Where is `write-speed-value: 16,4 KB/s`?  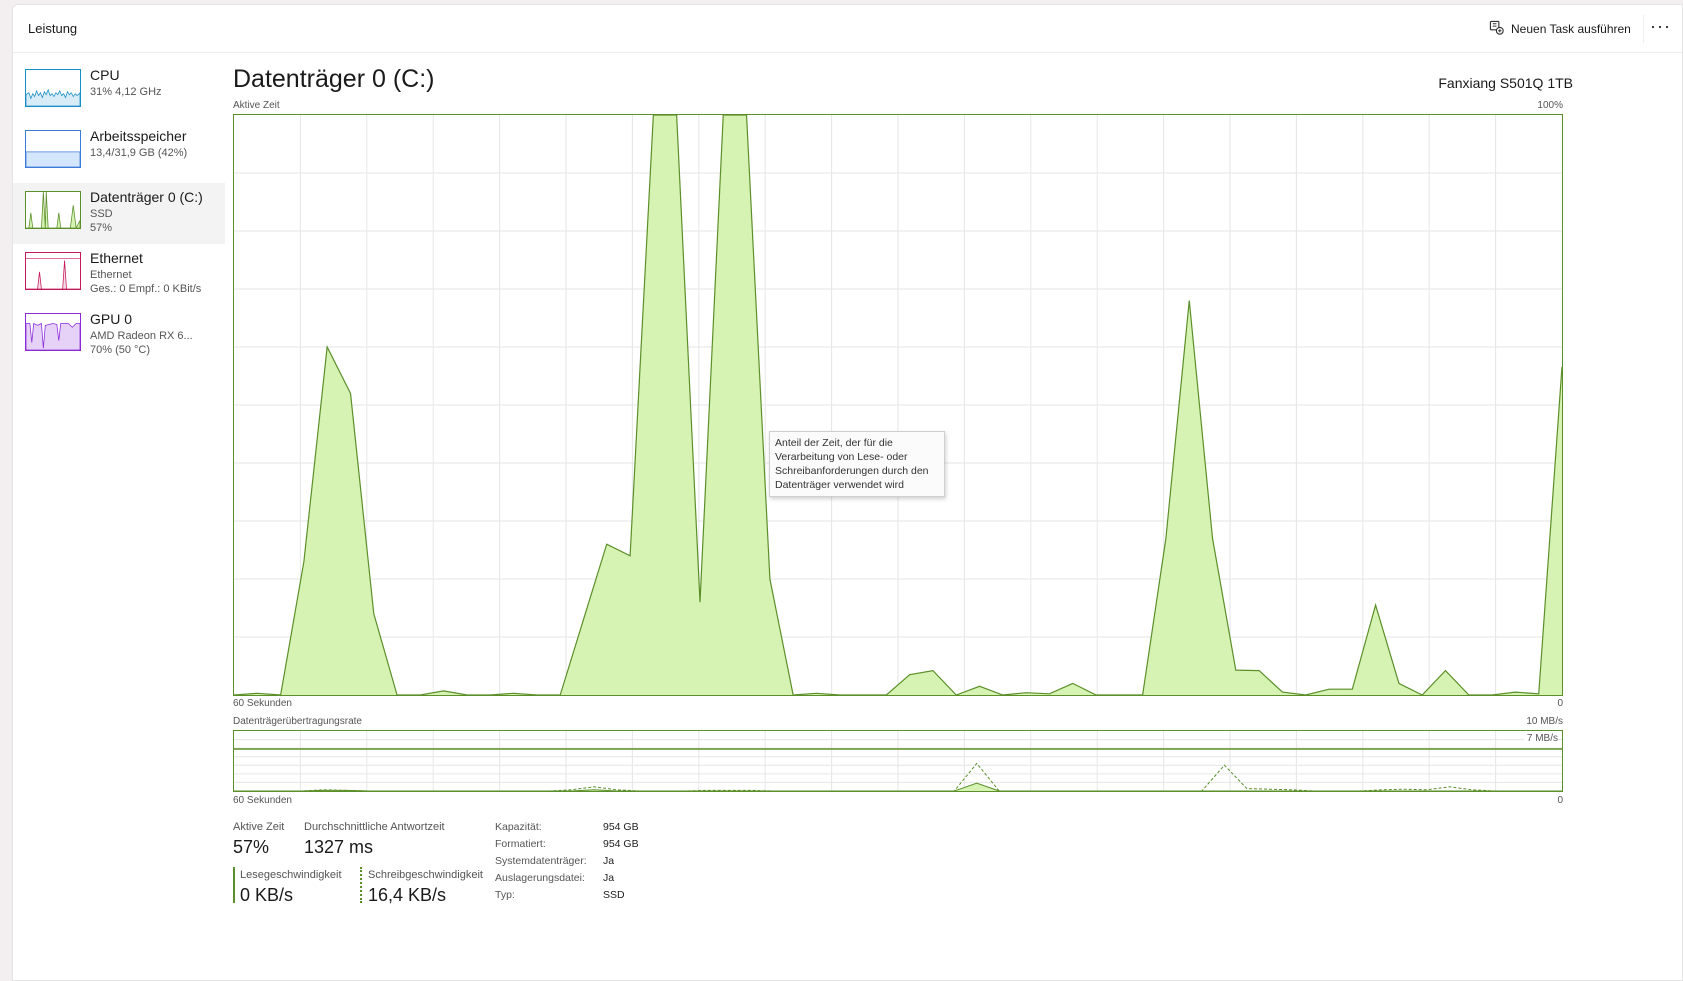 write-speed-value: 16,4 KB/s is located at coordinates (407, 895).